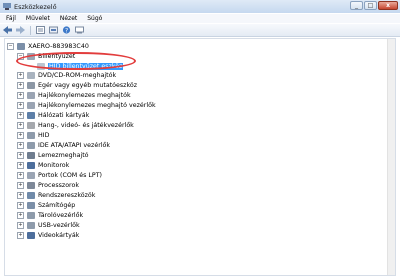  Describe the element at coordinates (94, 18) in the screenshot. I see `menu-help: Súgó` at that location.